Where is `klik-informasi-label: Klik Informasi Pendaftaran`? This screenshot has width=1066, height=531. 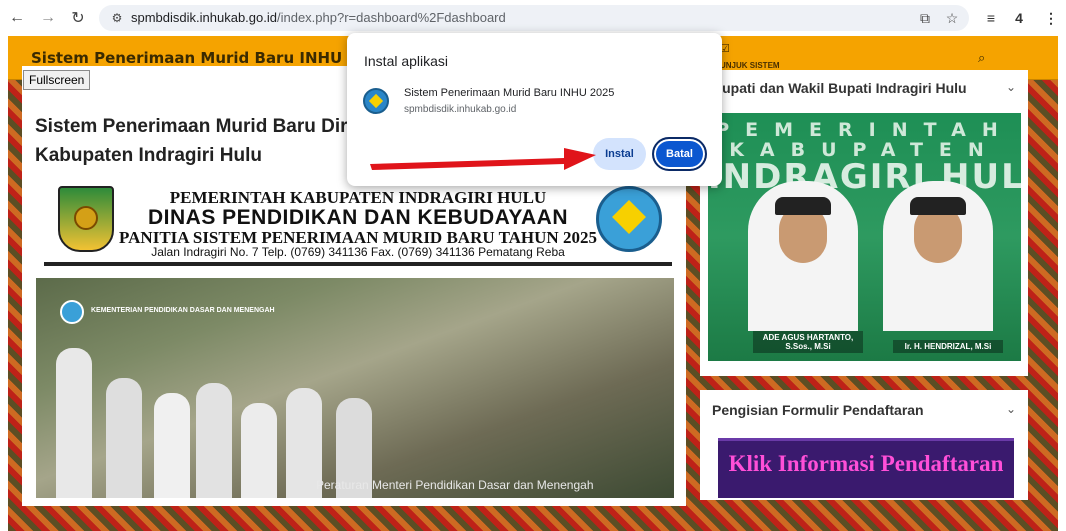 klik-informasi-label: Klik Informasi Pendaftaran is located at coordinates (866, 463).